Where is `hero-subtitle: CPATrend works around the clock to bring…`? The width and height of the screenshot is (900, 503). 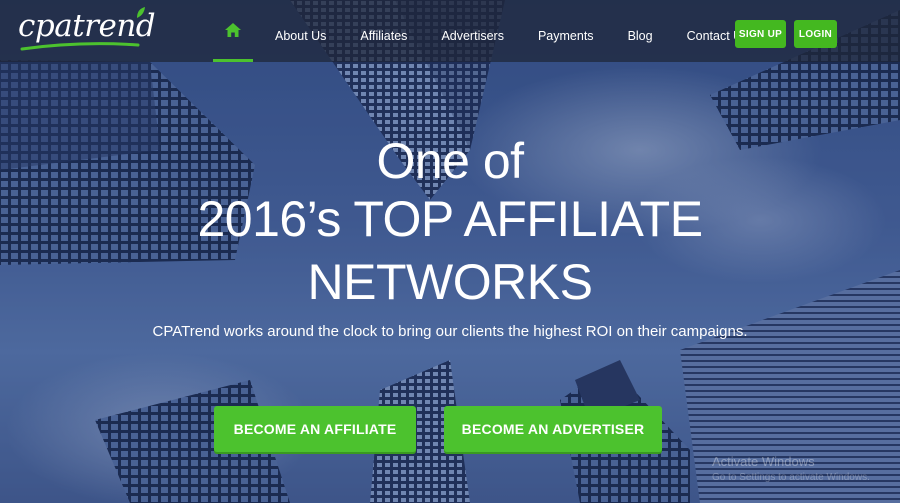
hero-subtitle: CPATrend works around the clock to bring… is located at coordinates (450, 331).